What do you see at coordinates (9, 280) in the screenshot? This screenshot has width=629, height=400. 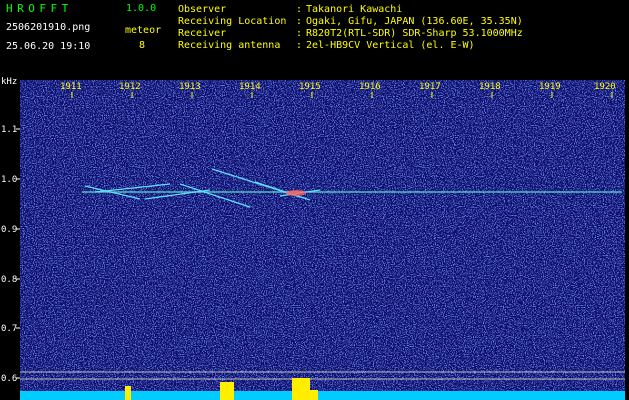 I see `y-label: 0.8` at bounding box center [9, 280].